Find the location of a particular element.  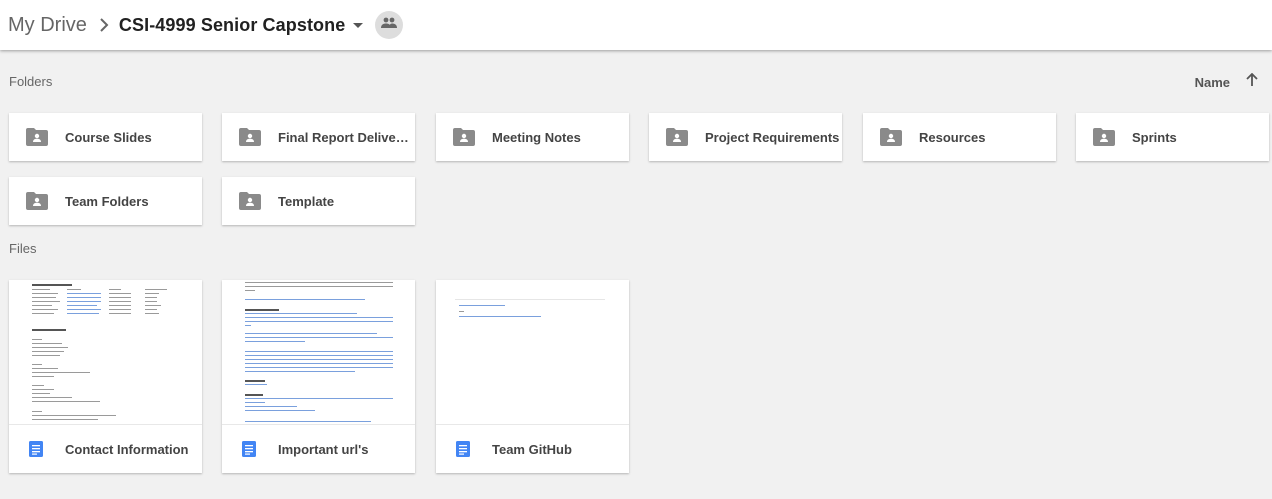

folder-name: Course Slides is located at coordinates (108, 137).